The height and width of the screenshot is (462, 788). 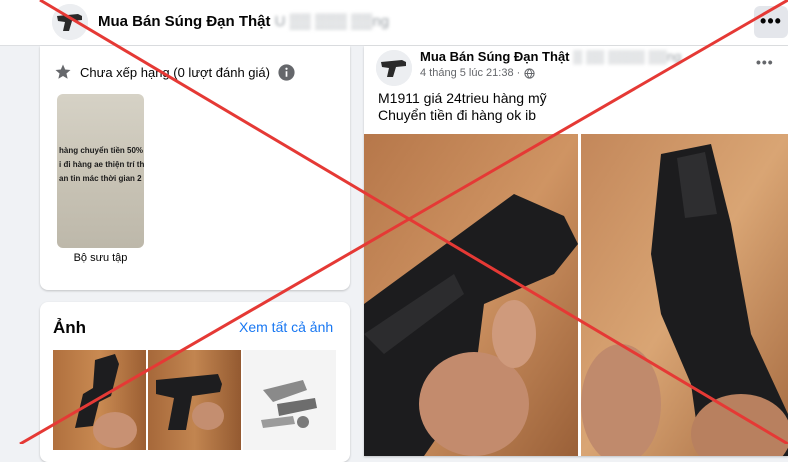 I want to click on thumbnail-text: i đi hàng ae thiện trí thì, so click(x=101, y=164).